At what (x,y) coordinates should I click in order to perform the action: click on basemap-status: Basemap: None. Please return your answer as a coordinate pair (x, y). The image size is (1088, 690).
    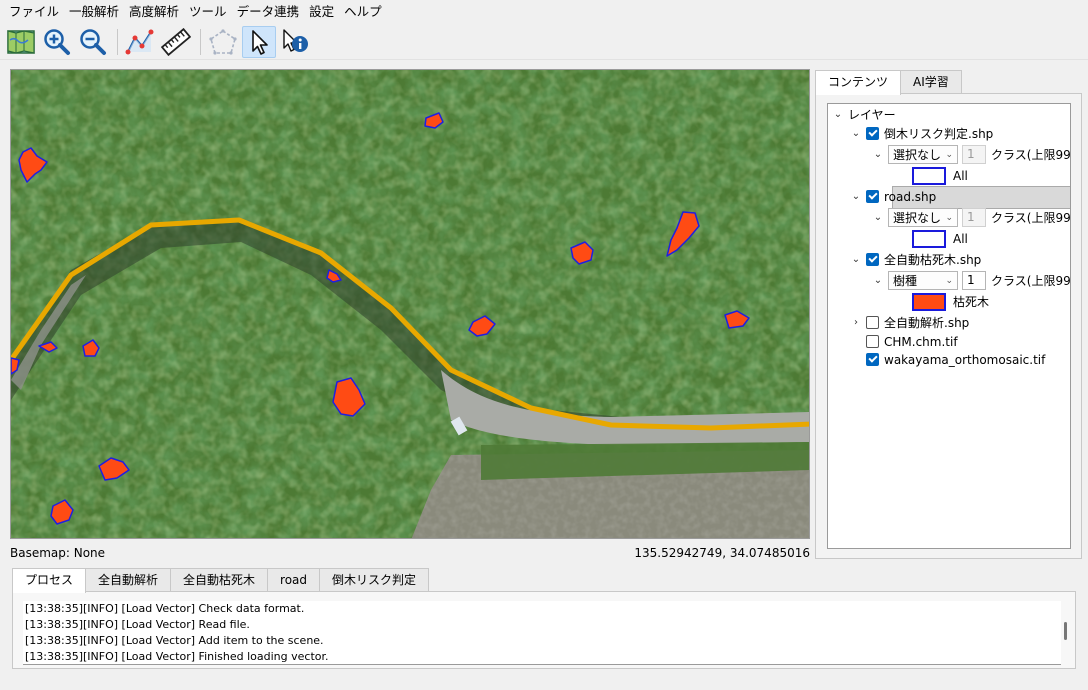
    Looking at the image, I should click on (58, 553).